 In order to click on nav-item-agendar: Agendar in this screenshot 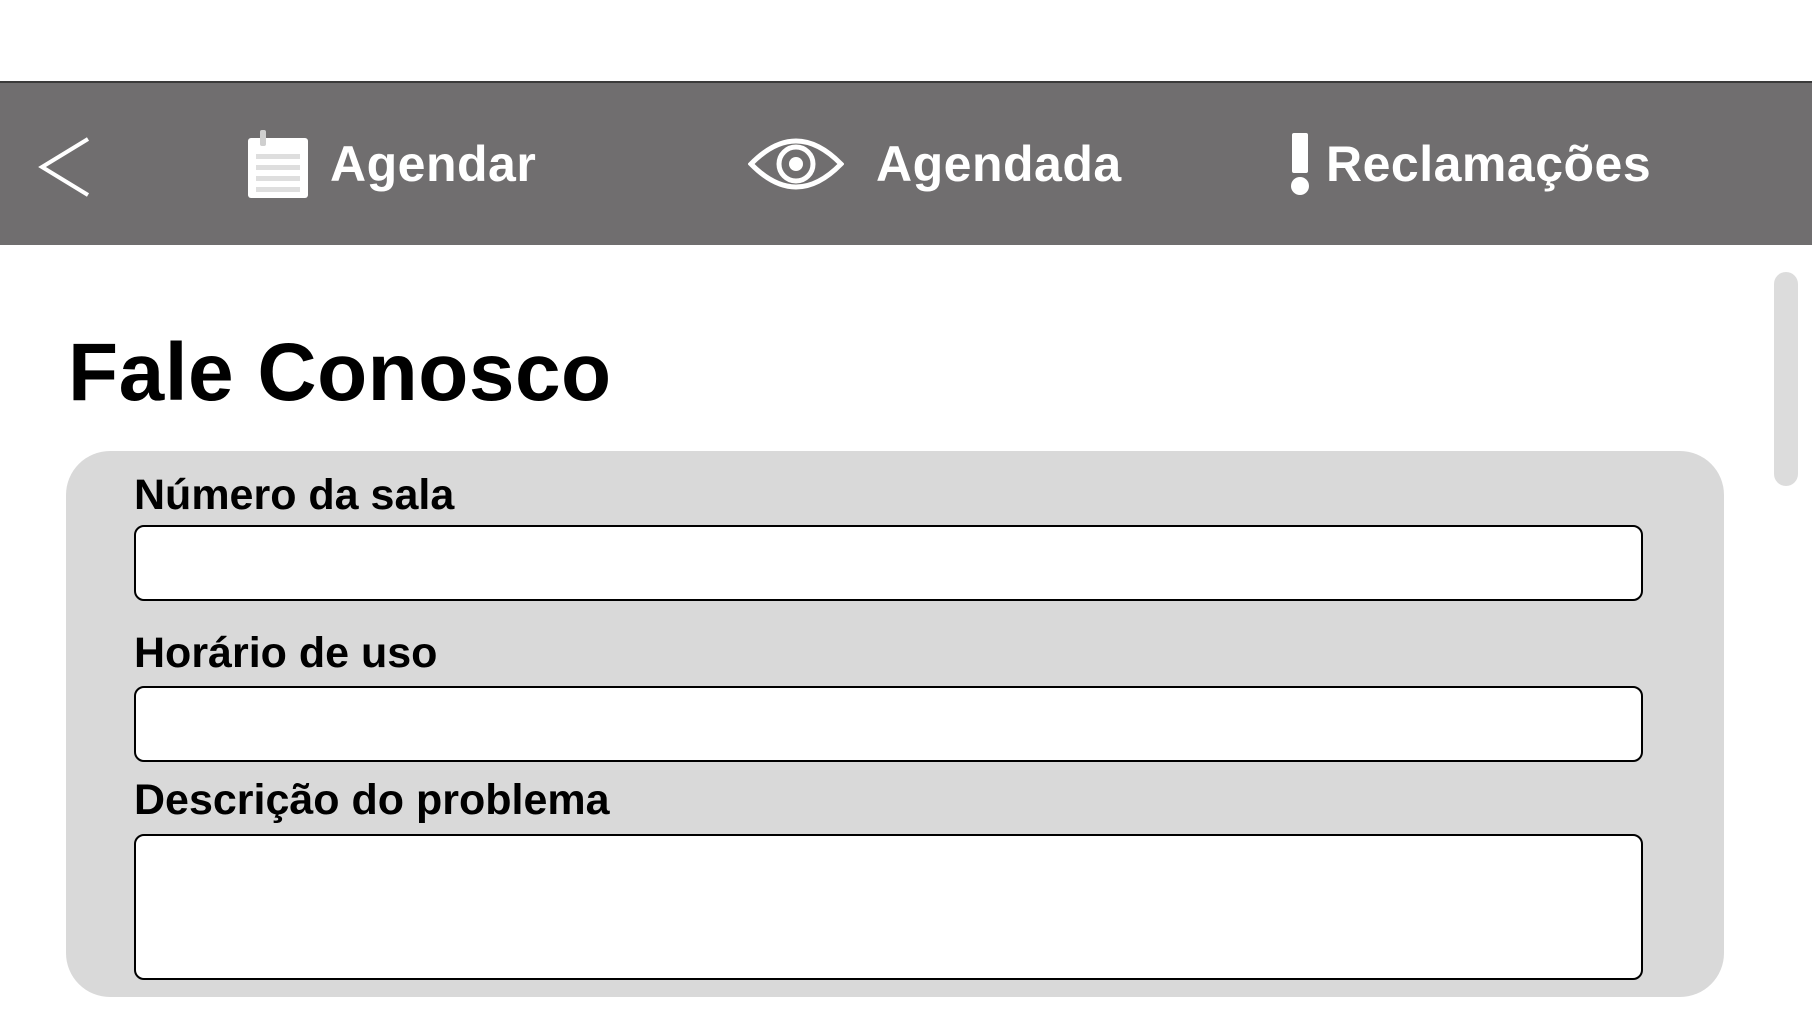, I will do `click(392, 164)`.